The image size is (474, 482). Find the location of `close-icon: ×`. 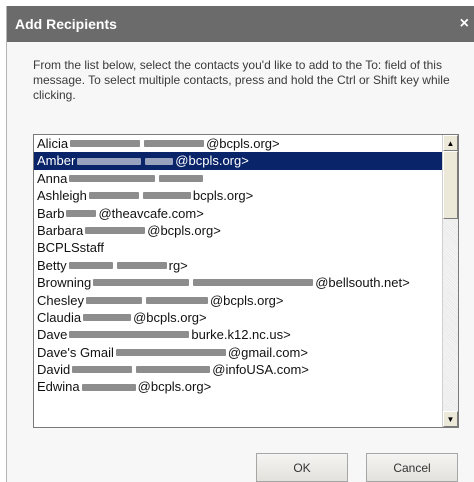

close-icon: × is located at coordinates (464, 24).